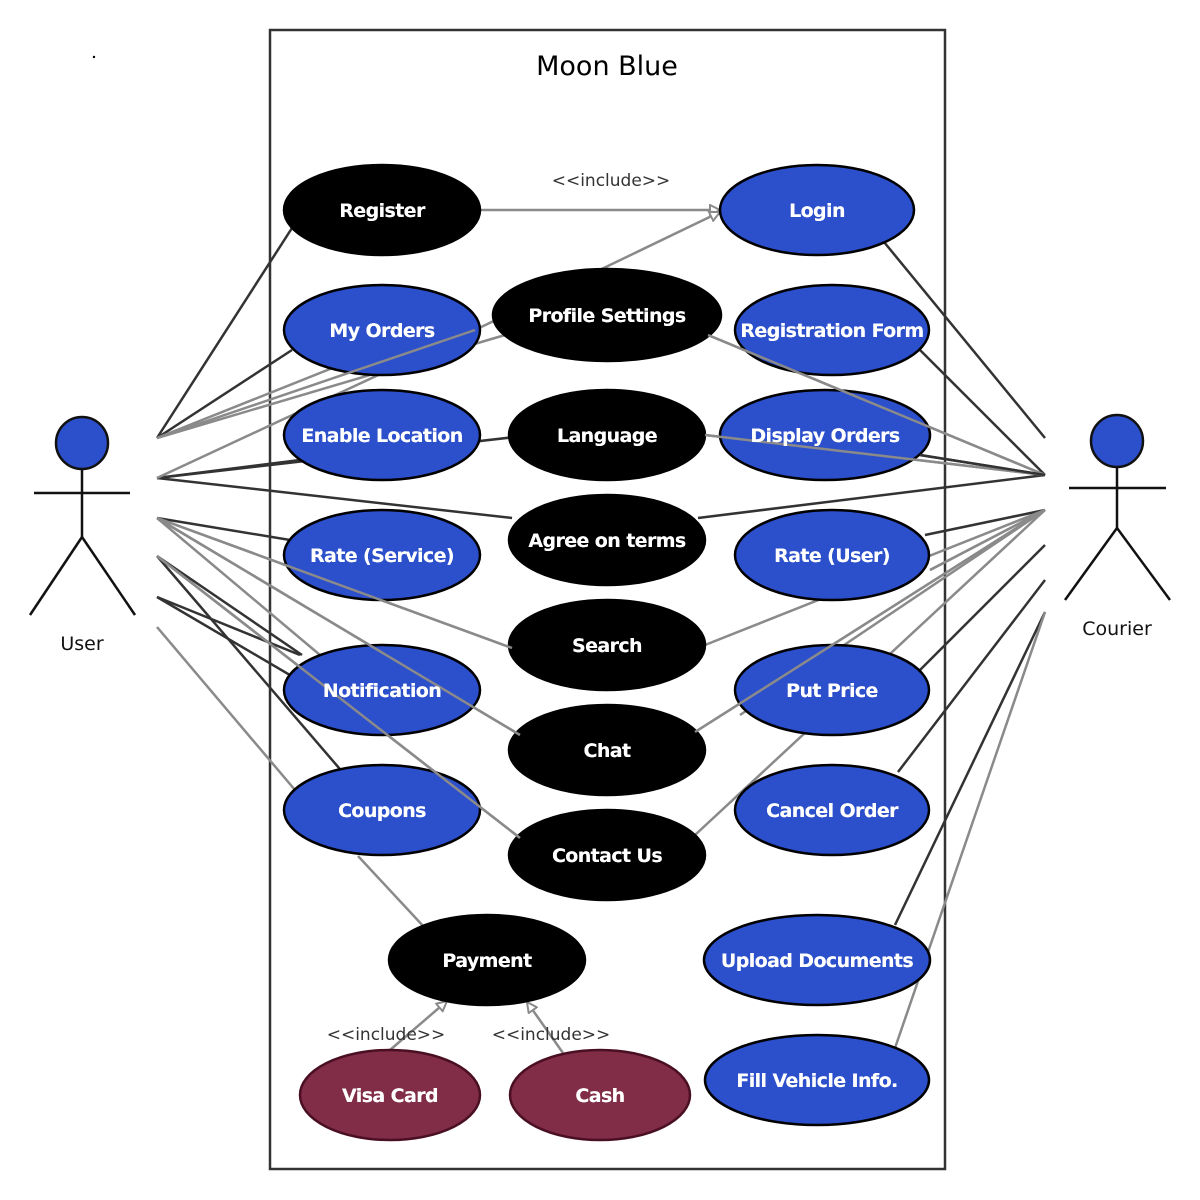 Image resolution: width=1200 pixels, height=1200 pixels. Describe the element at coordinates (382, 211) in the screenshot. I see `use-case-label-overlay: Register` at that location.